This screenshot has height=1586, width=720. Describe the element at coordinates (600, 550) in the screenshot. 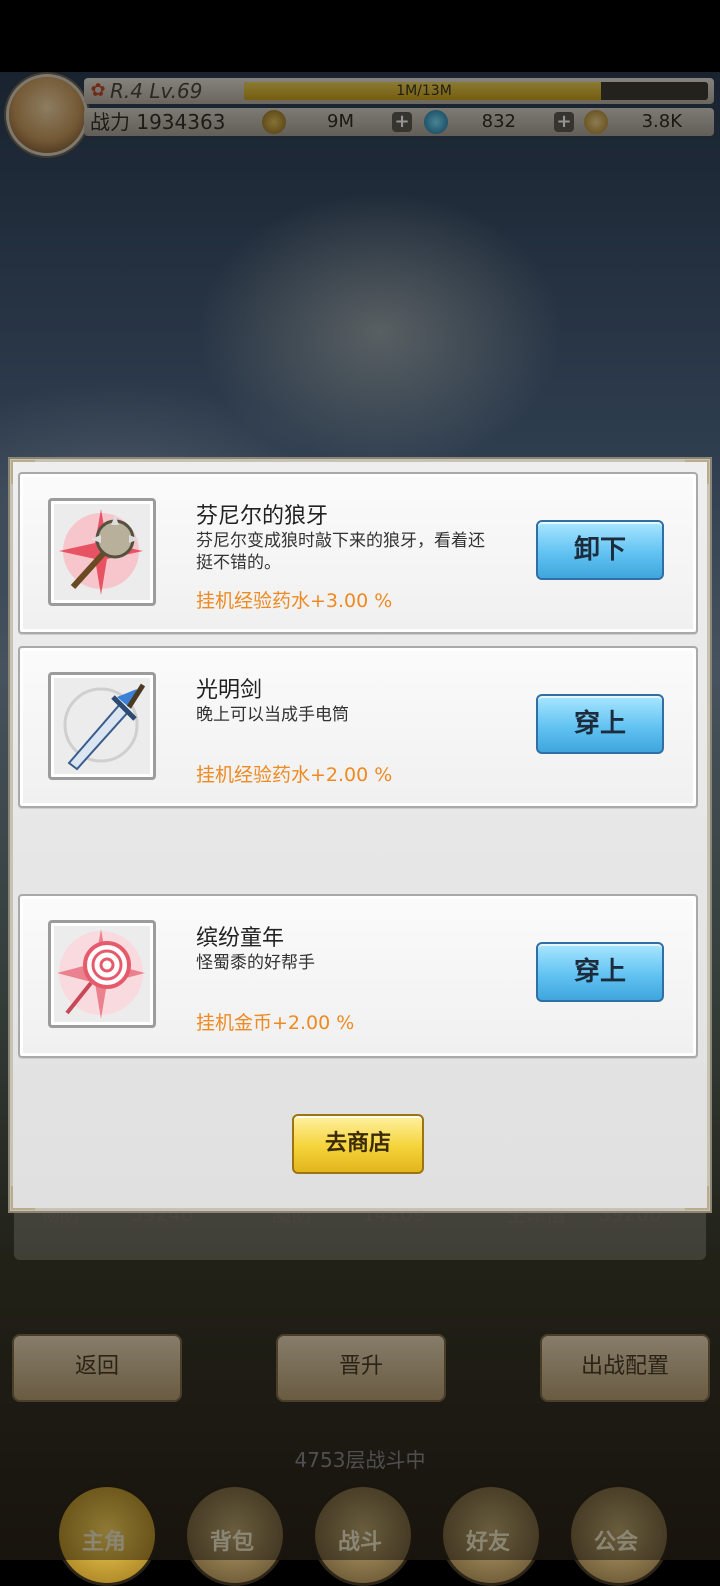

I see `unequip-button: 卸下` at that location.